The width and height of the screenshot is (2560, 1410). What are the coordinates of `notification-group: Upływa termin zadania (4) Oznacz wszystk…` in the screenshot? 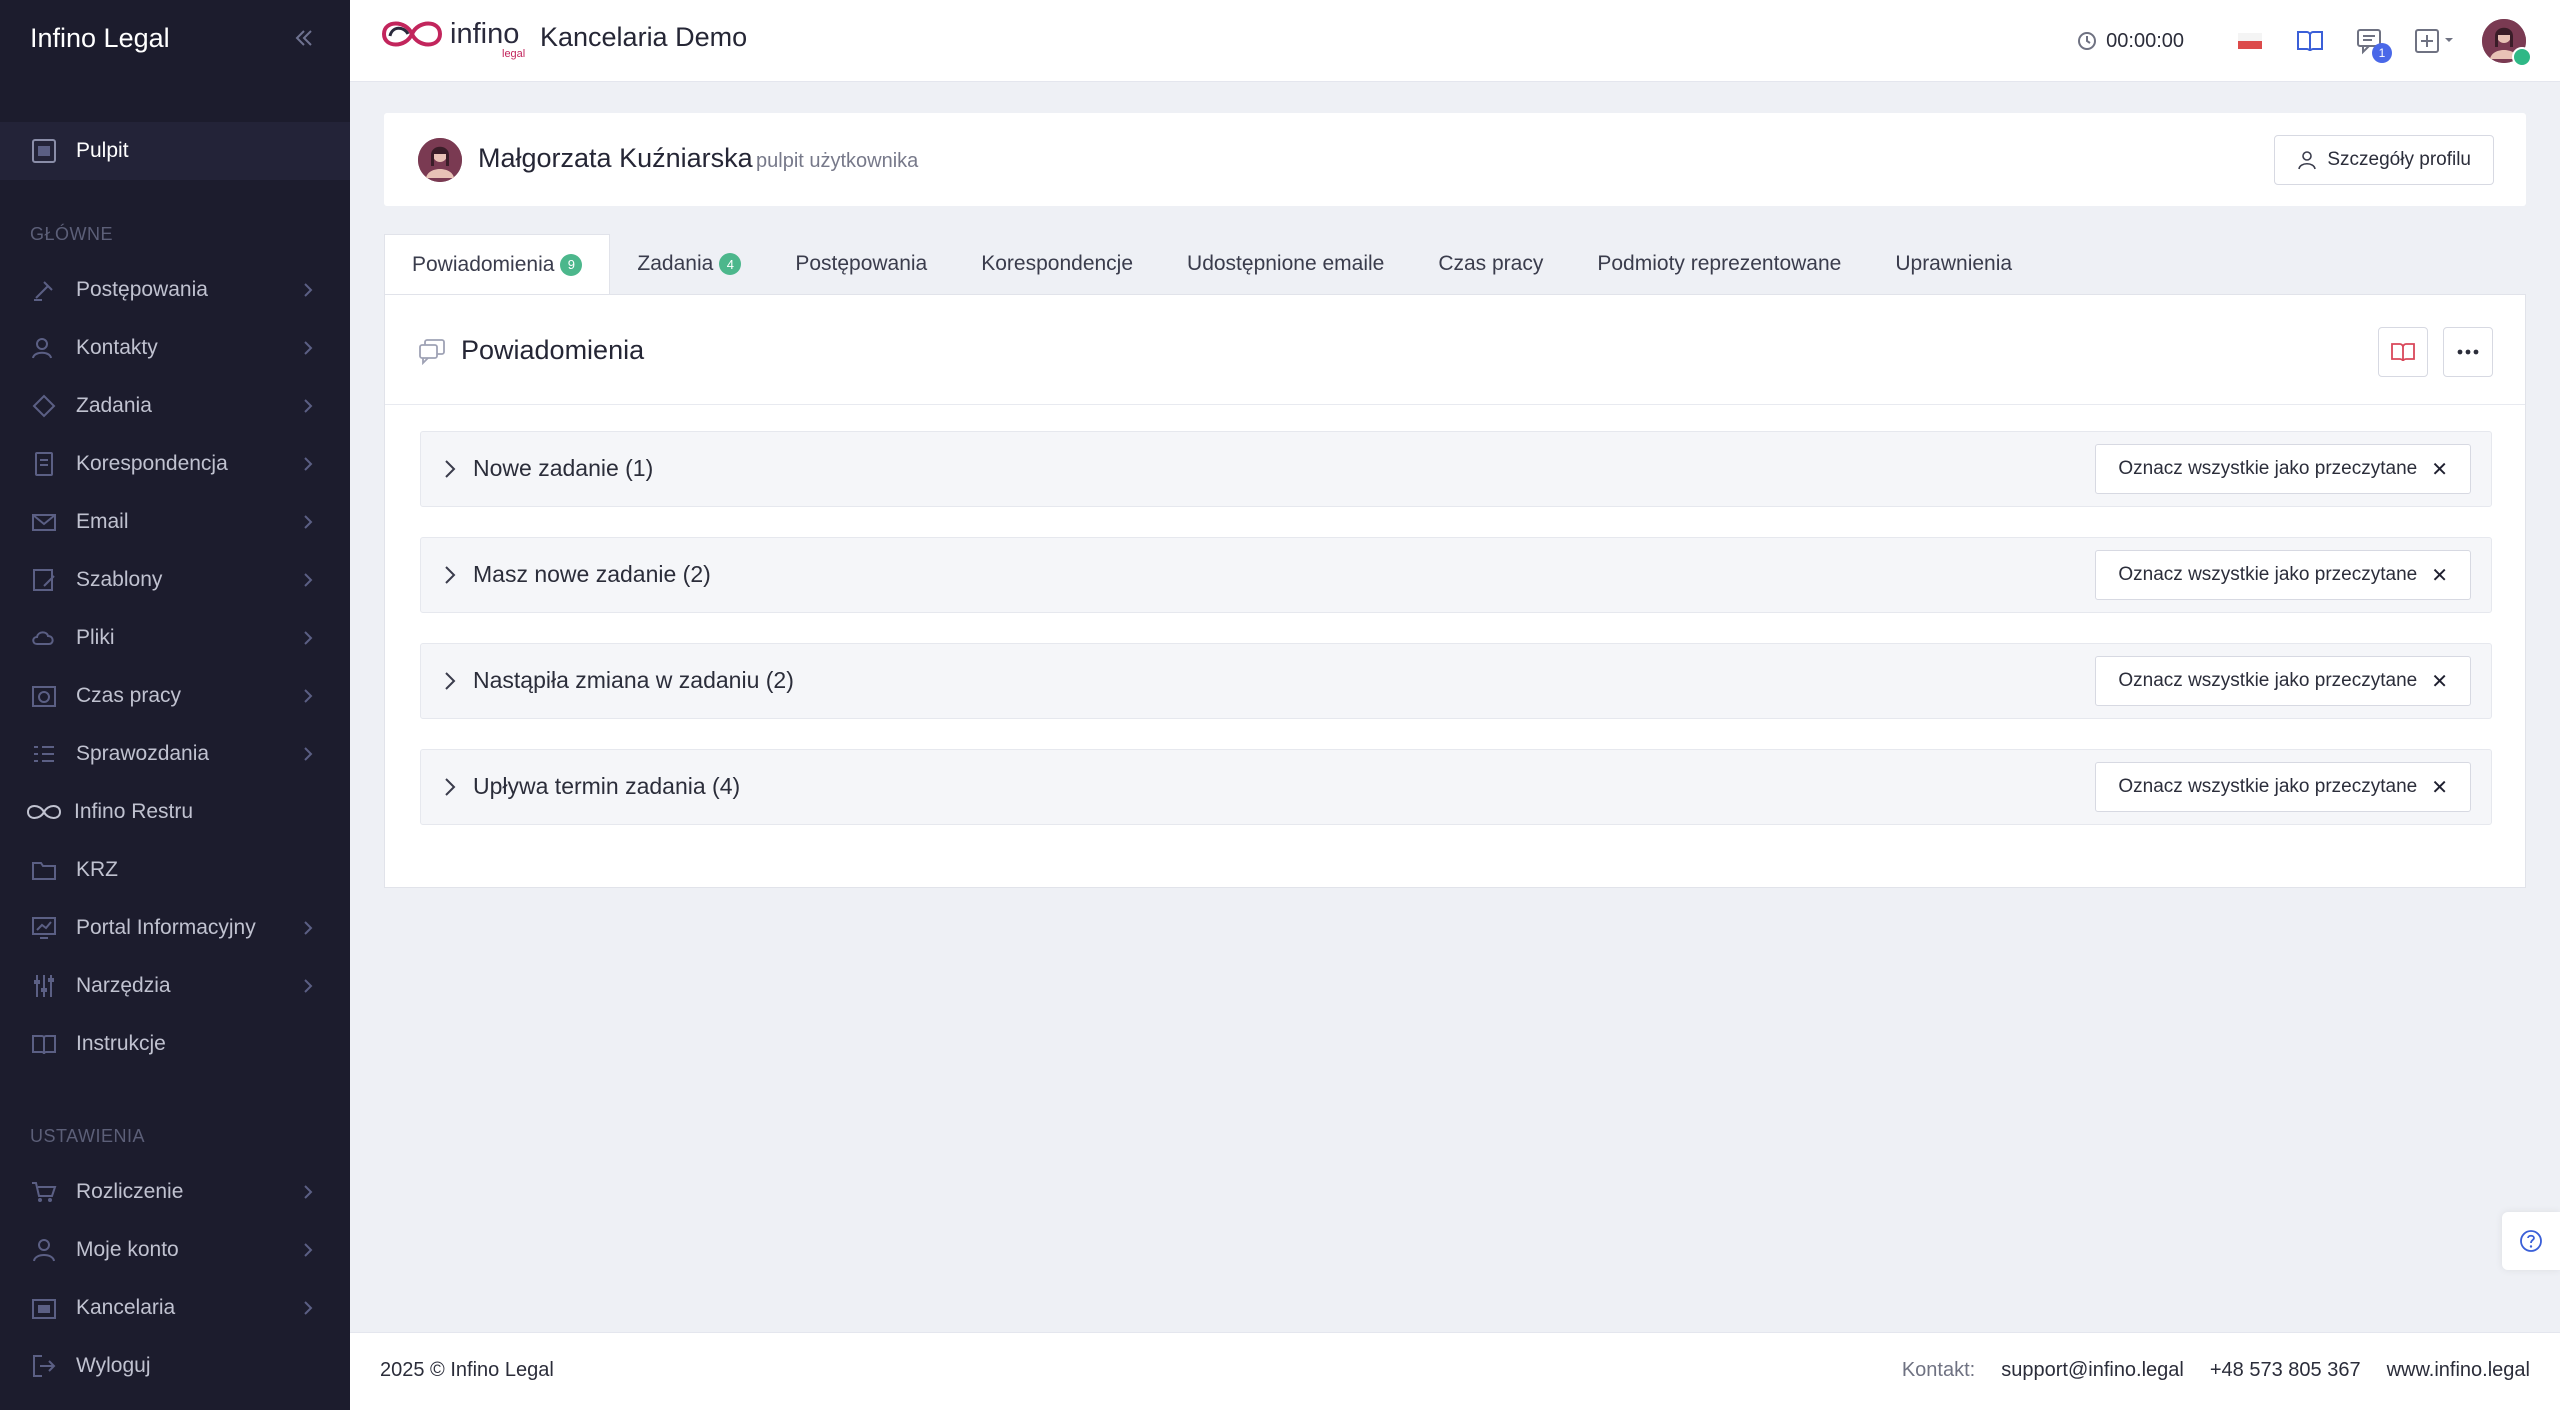 It's located at (1456, 787).